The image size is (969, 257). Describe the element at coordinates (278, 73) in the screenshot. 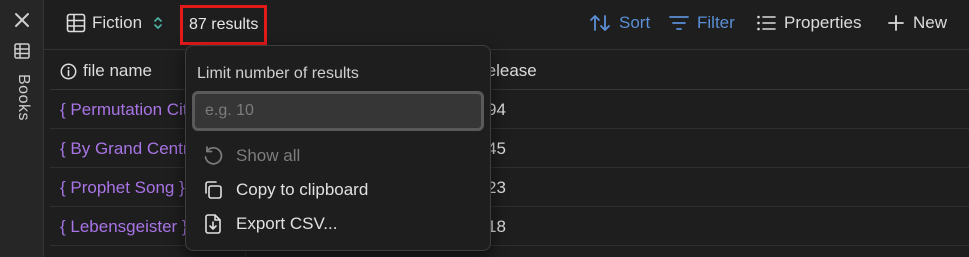

I see `limit-results-title: Limit number of results` at that location.